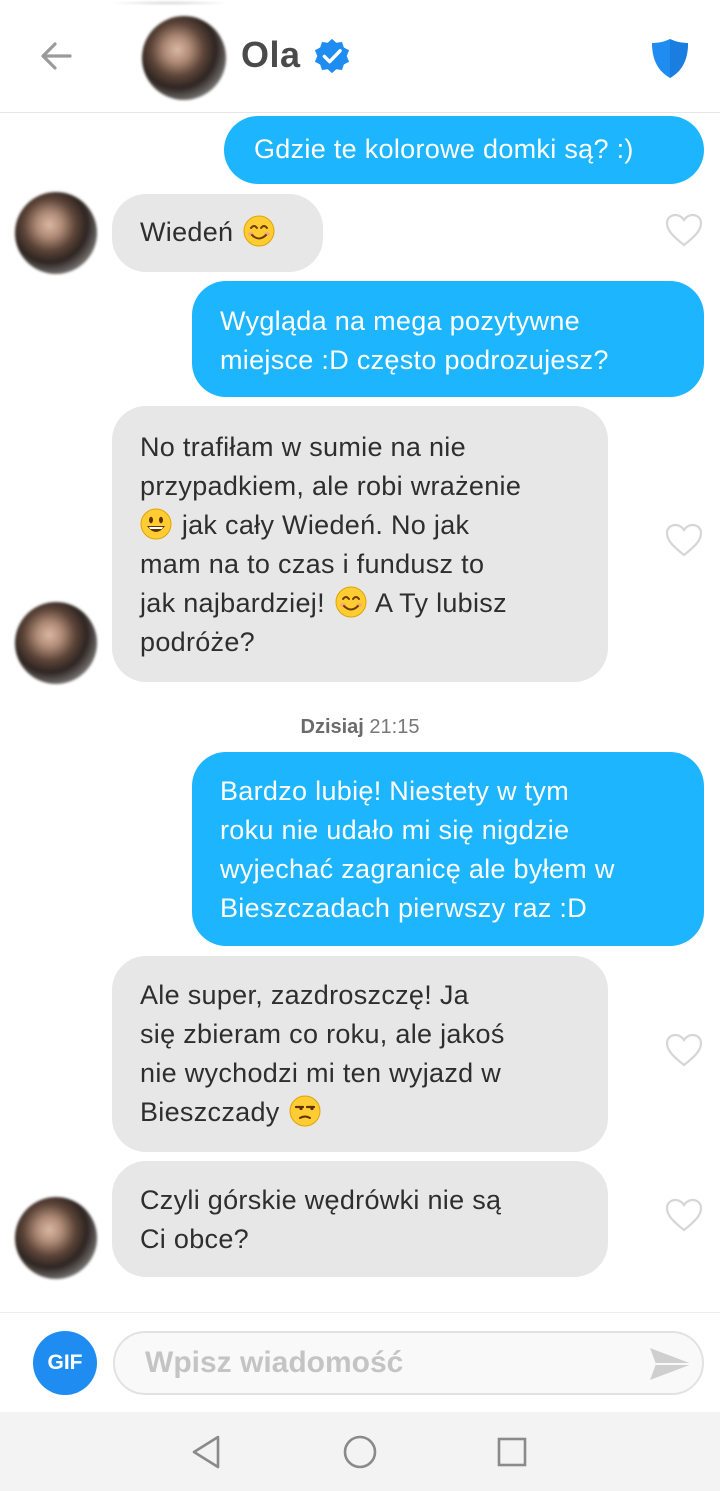  What do you see at coordinates (325, 525) in the screenshot?
I see `message-text: jak cały Wiedeń. No jak` at bounding box center [325, 525].